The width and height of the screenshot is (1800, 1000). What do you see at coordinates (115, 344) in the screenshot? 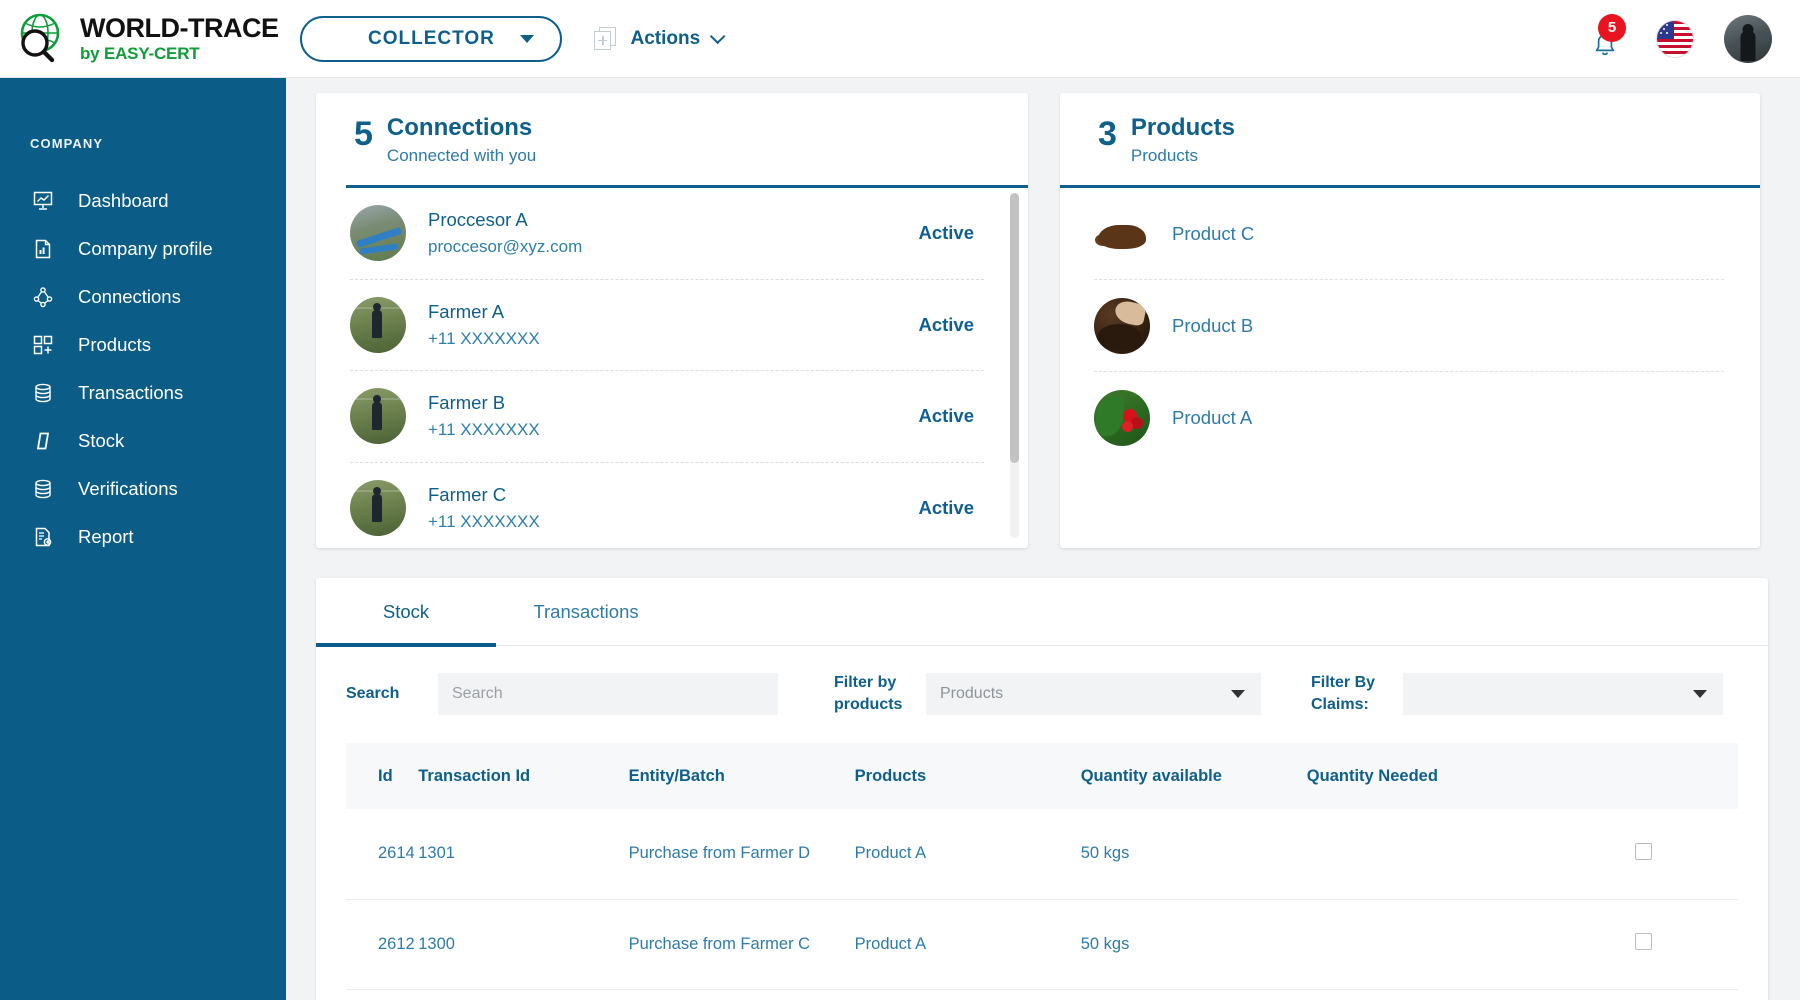
I see `sidebar-item-label: Products` at bounding box center [115, 344].